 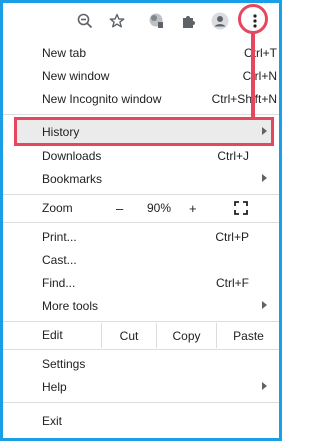 I want to click on menu-item-shortcut: Ctrl+T, so click(x=260, y=52).